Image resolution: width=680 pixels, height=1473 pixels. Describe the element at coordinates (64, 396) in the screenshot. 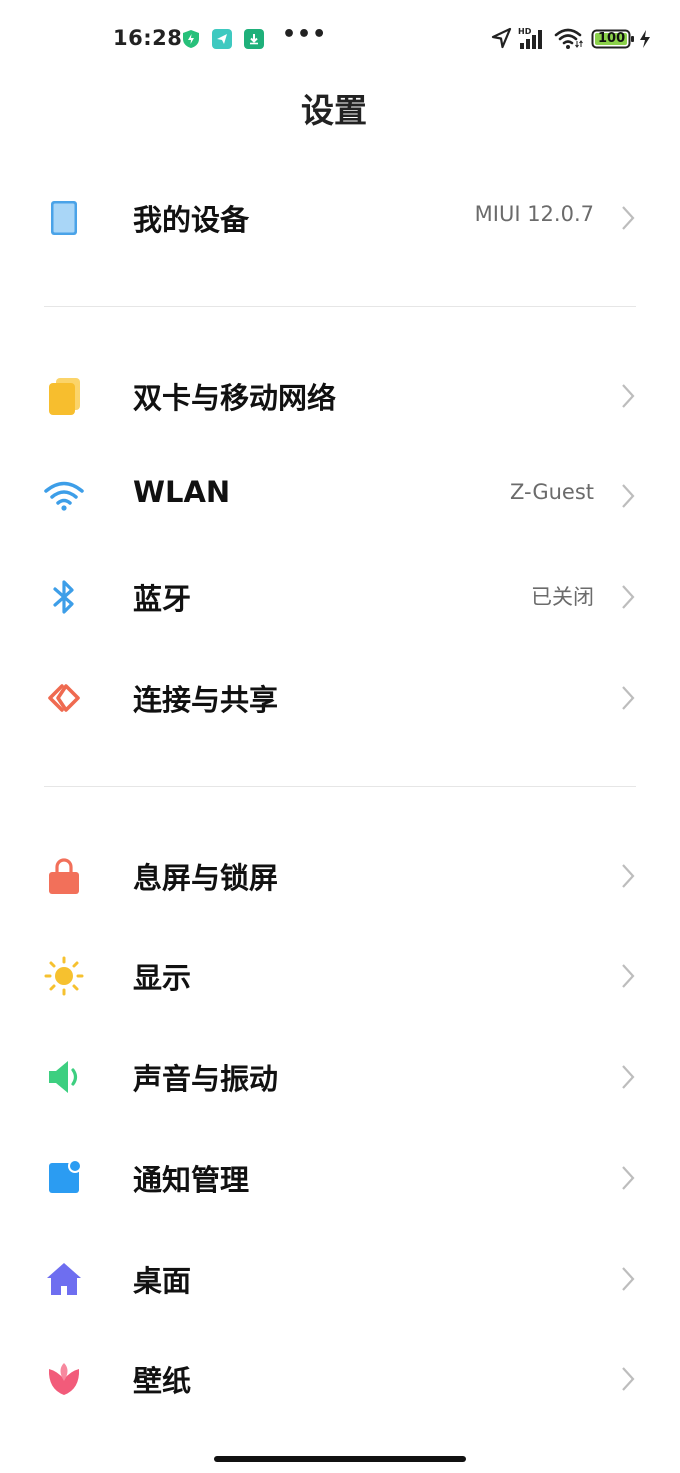

I see `sim-card-icon` at that location.